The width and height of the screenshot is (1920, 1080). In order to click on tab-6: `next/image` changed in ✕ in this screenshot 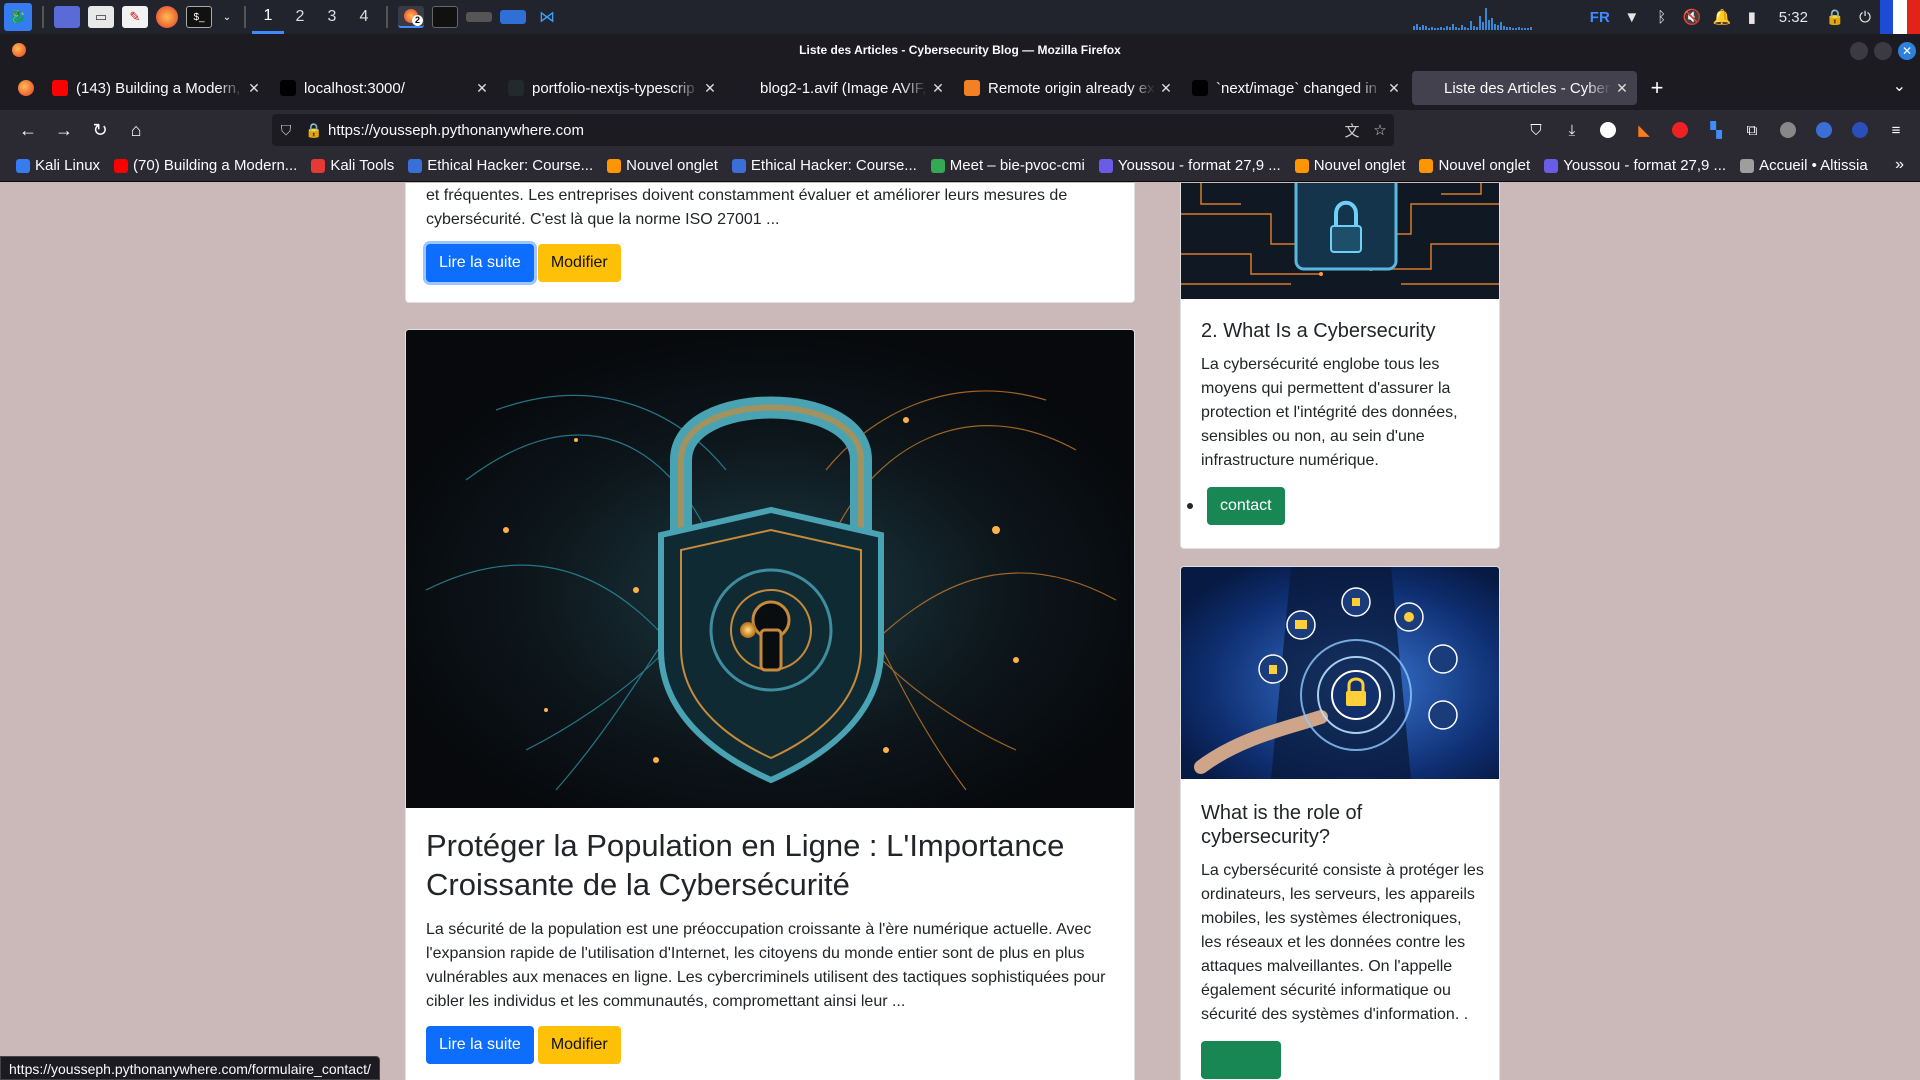, I will do `click(1296, 88)`.